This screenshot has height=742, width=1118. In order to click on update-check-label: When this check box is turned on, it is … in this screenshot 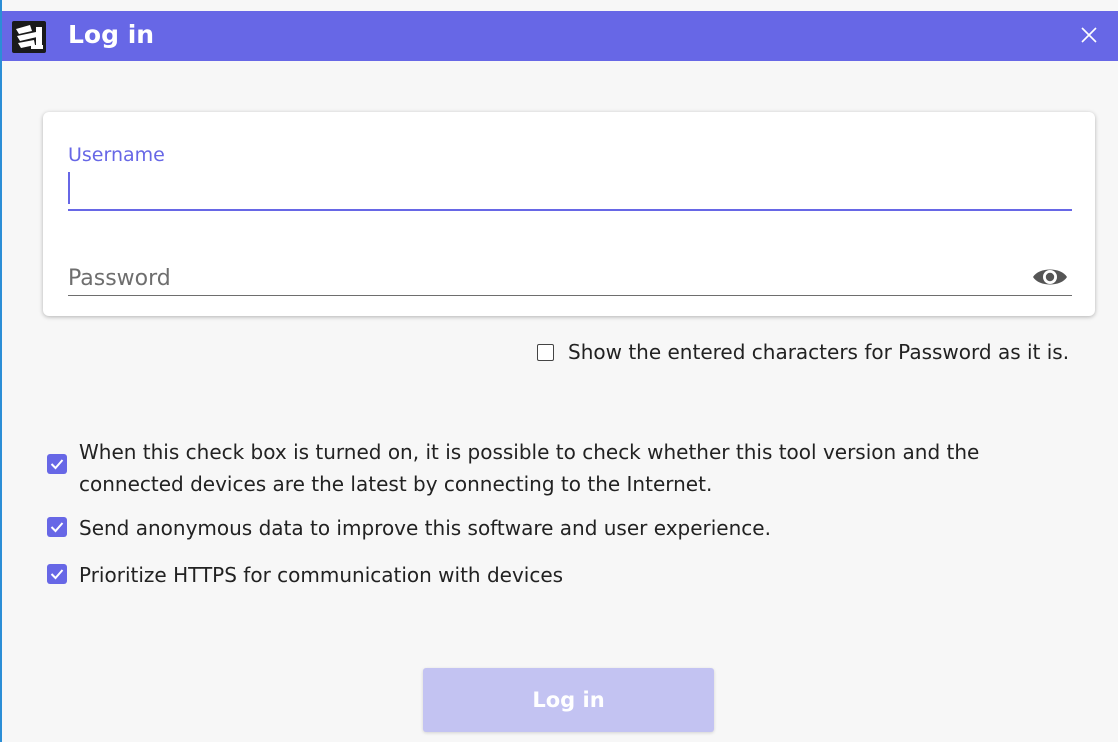, I will do `click(529, 468)`.